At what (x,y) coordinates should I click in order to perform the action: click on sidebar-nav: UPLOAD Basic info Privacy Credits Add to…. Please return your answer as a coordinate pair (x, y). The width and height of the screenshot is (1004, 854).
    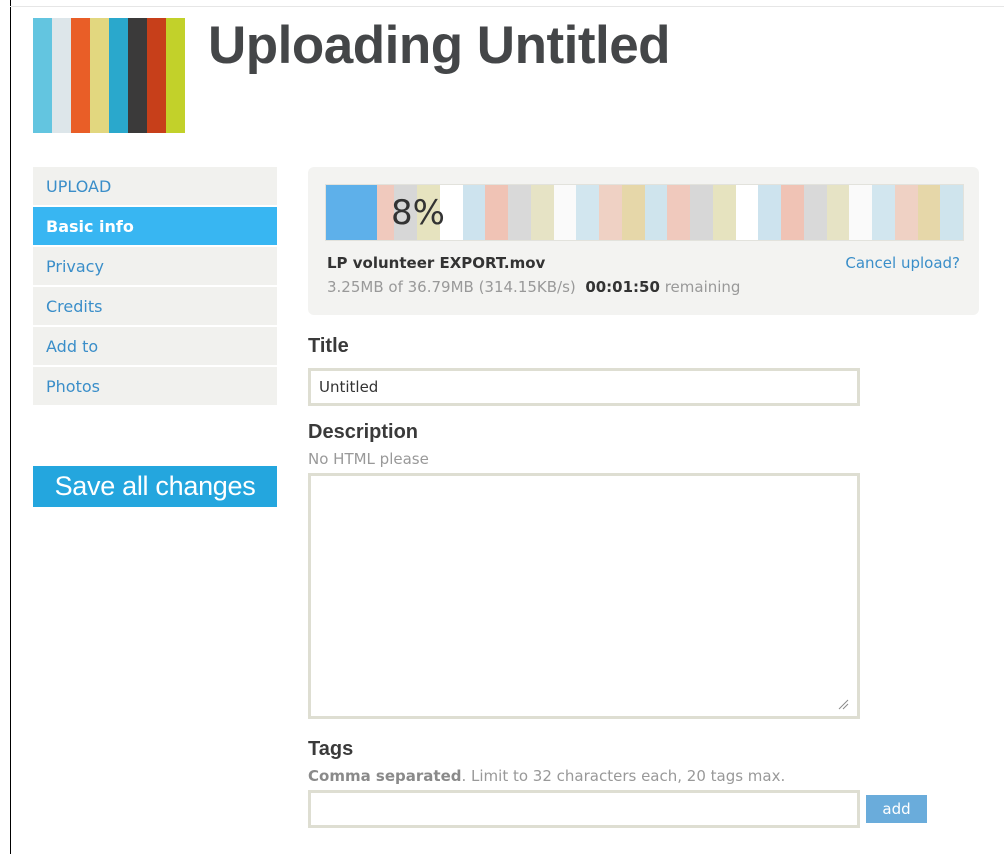
    Looking at the image, I should click on (155, 287).